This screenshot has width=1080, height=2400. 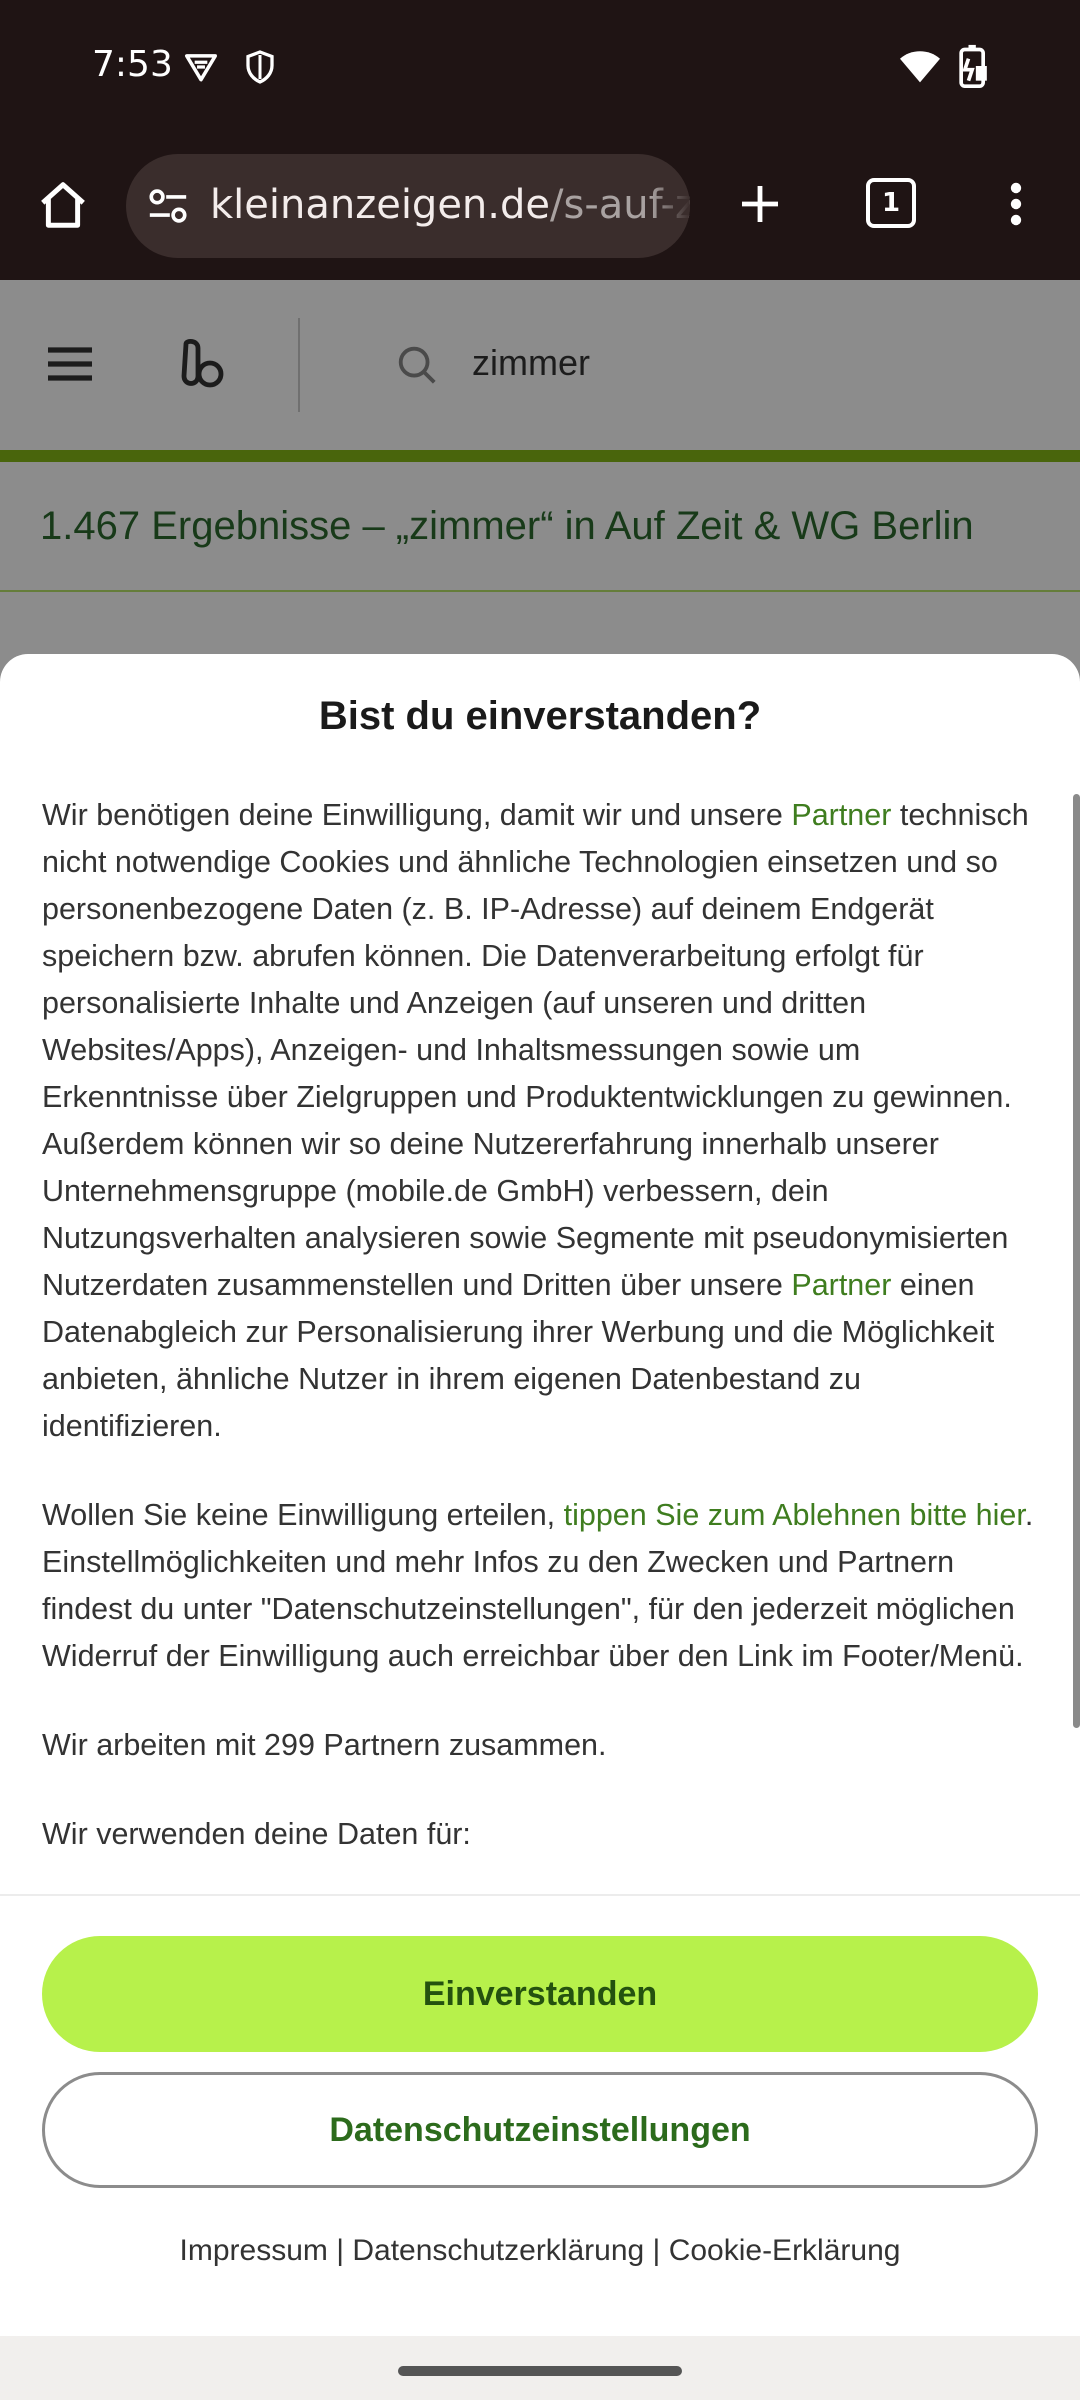 What do you see at coordinates (201, 68) in the screenshot?
I see `vpn-key-icon` at bounding box center [201, 68].